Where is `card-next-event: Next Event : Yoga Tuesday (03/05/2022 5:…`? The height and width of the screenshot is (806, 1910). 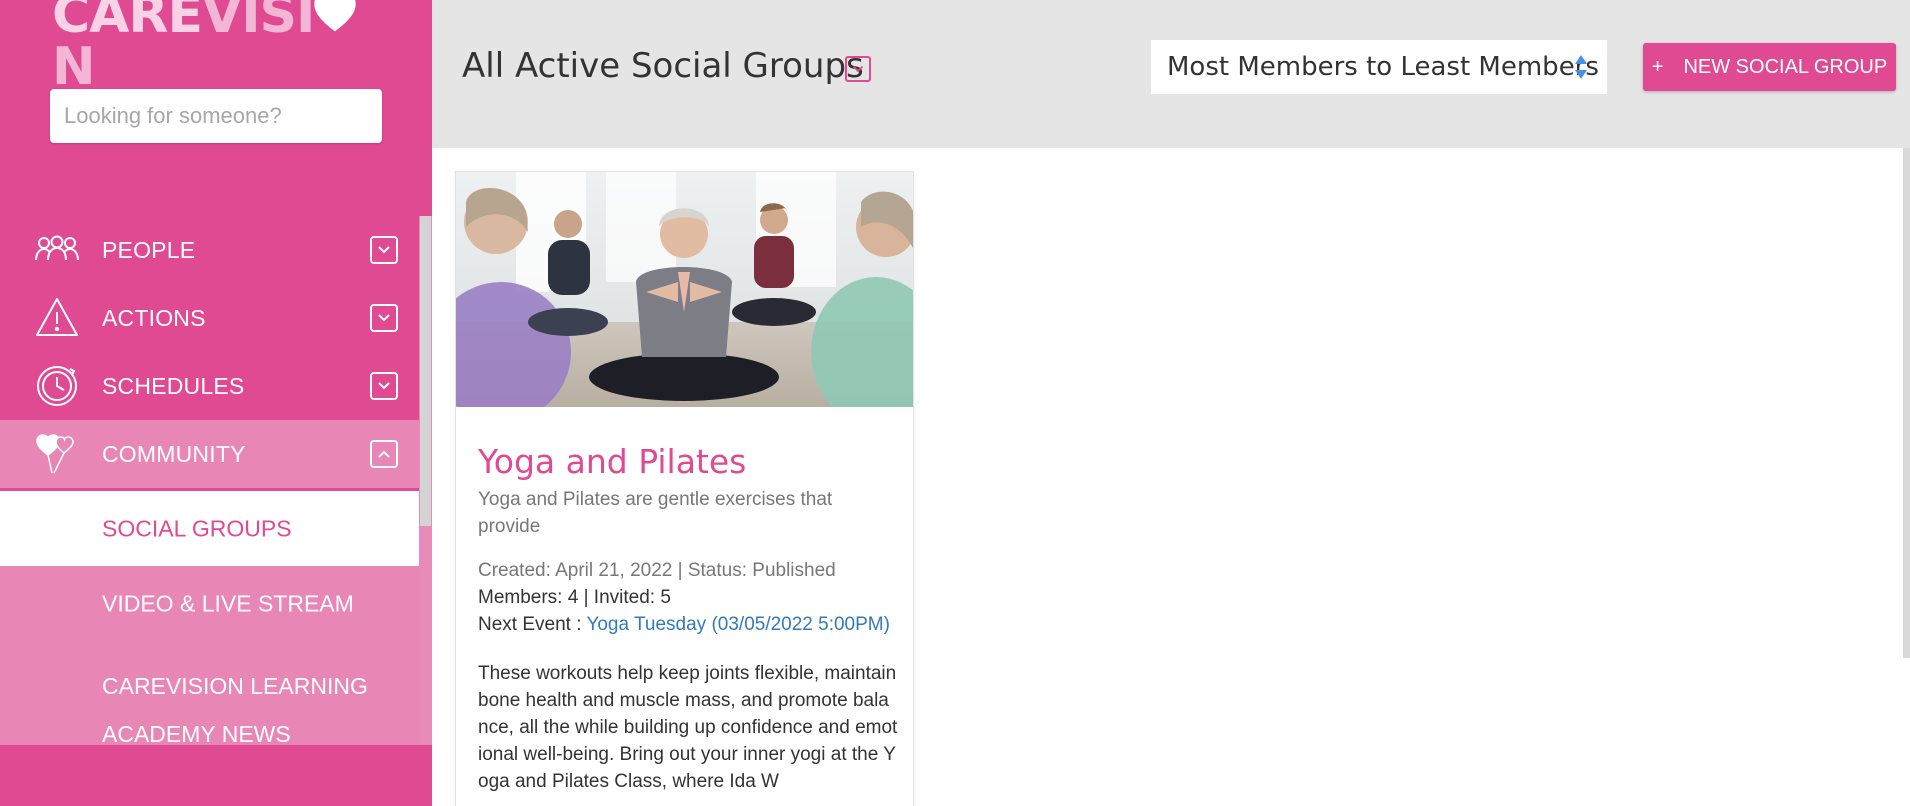
card-next-event: Next Event : Yoga Tuesday (03/05/2022 5:… is located at coordinates (688, 624).